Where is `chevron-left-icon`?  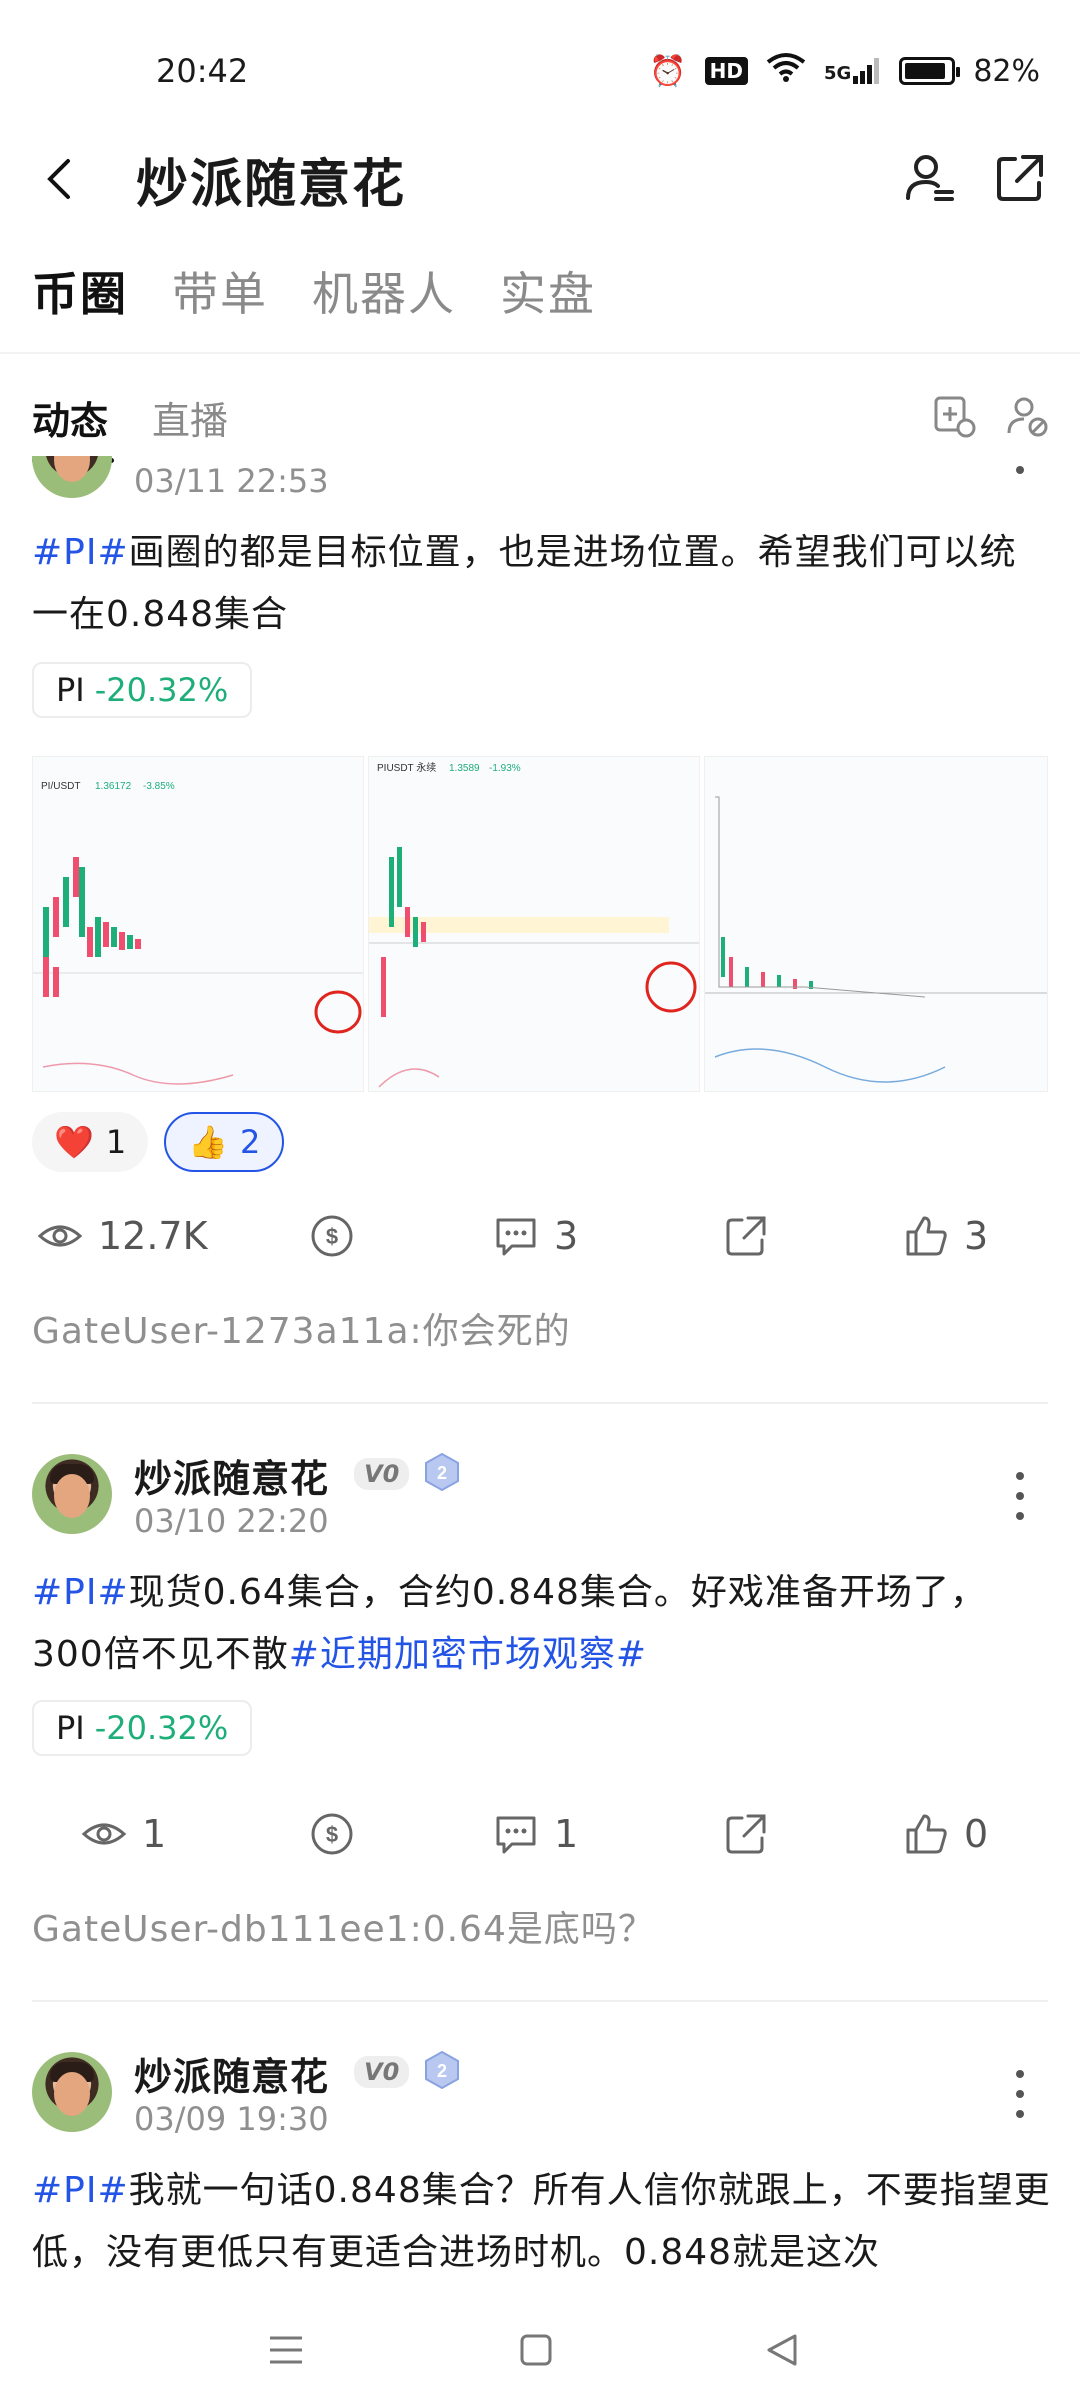 chevron-left-icon is located at coordinates (58, 179).